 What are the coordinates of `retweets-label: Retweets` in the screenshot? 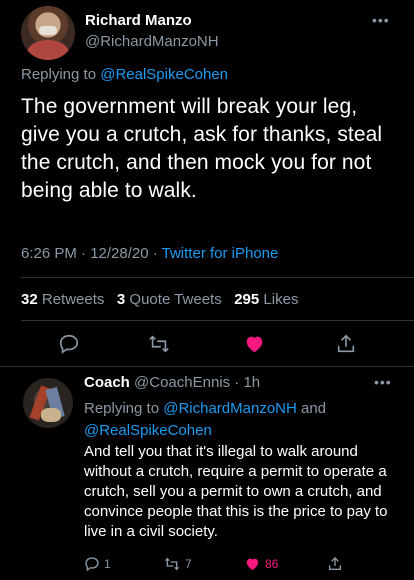 It's located at (73, 299).